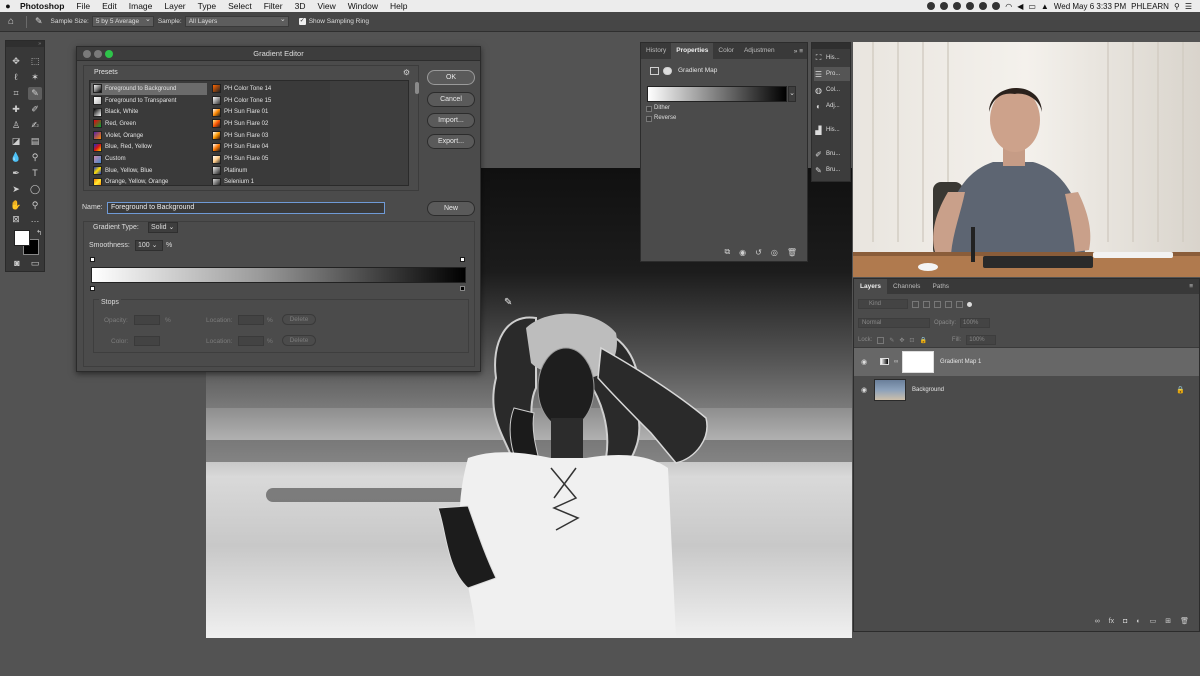 This screenshot has width=1200, height=676. Describe the element at coordinates (16, 93) in the screenshot. I see `crop-tool-icon: ⌗` at that location.